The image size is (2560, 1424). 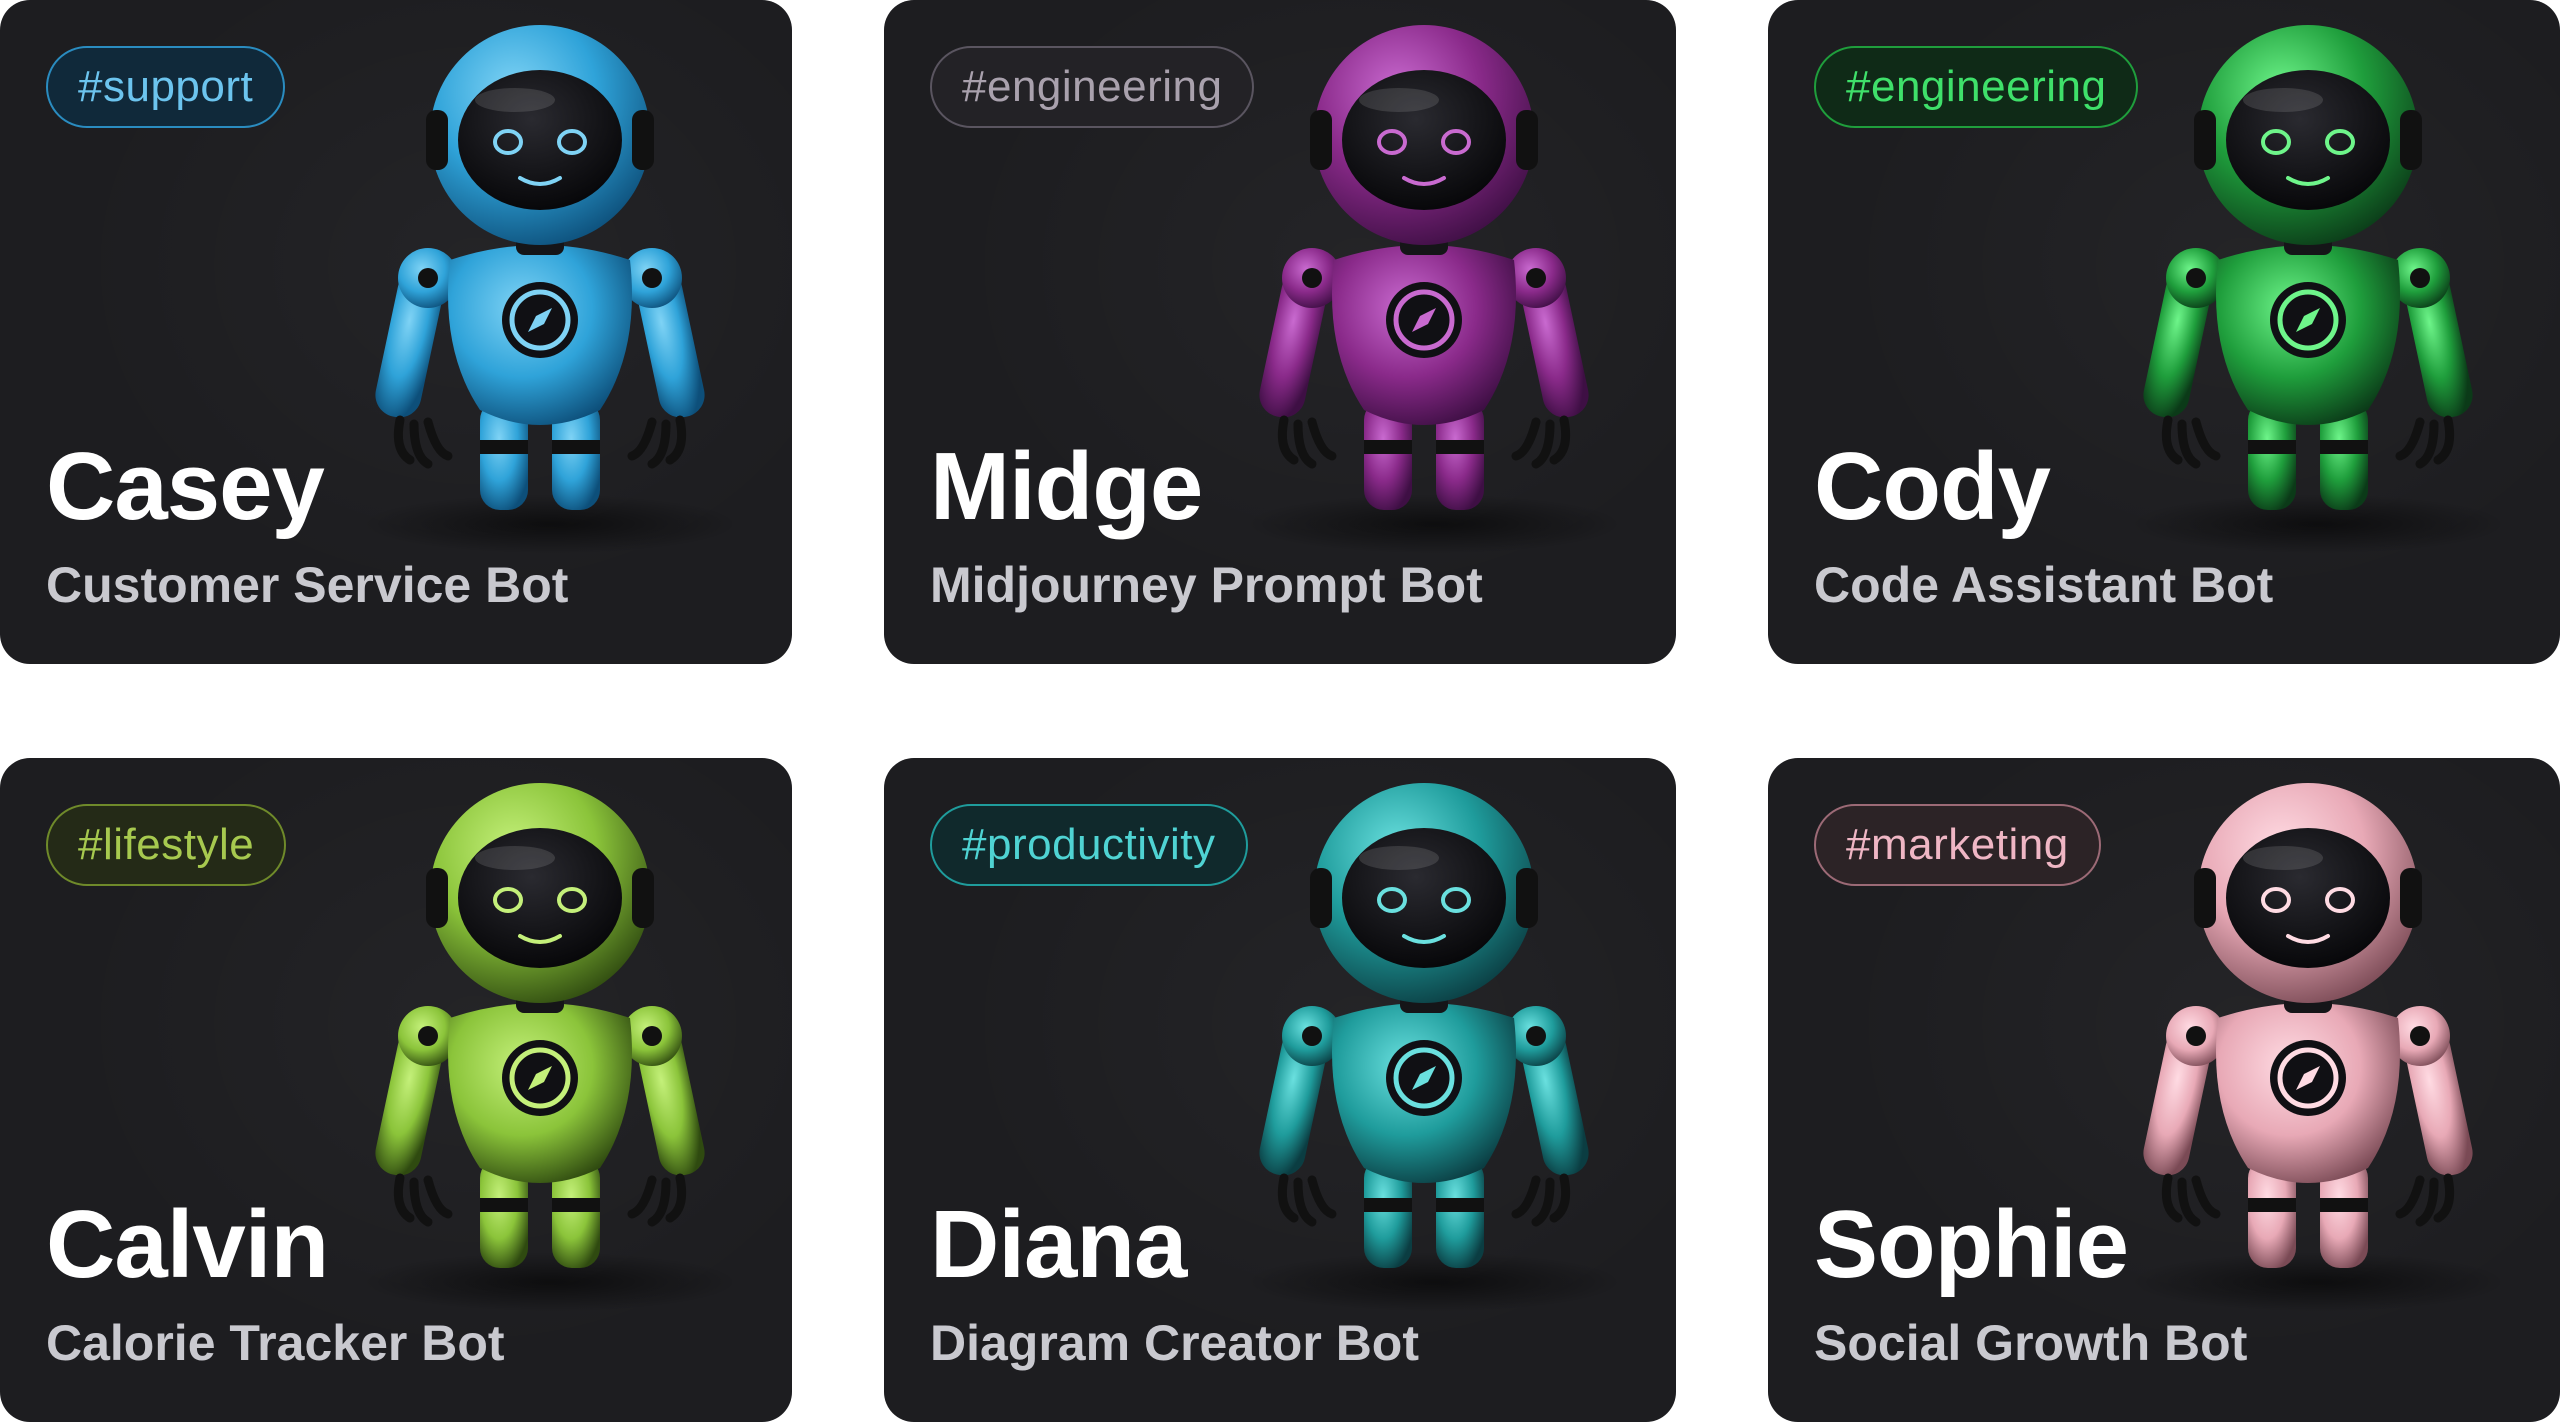 What do you see at coordinates (2044, 585) in the screenshot?
I see `bot-role: Code Assistant Bot` at bounding box center [2044, 585].